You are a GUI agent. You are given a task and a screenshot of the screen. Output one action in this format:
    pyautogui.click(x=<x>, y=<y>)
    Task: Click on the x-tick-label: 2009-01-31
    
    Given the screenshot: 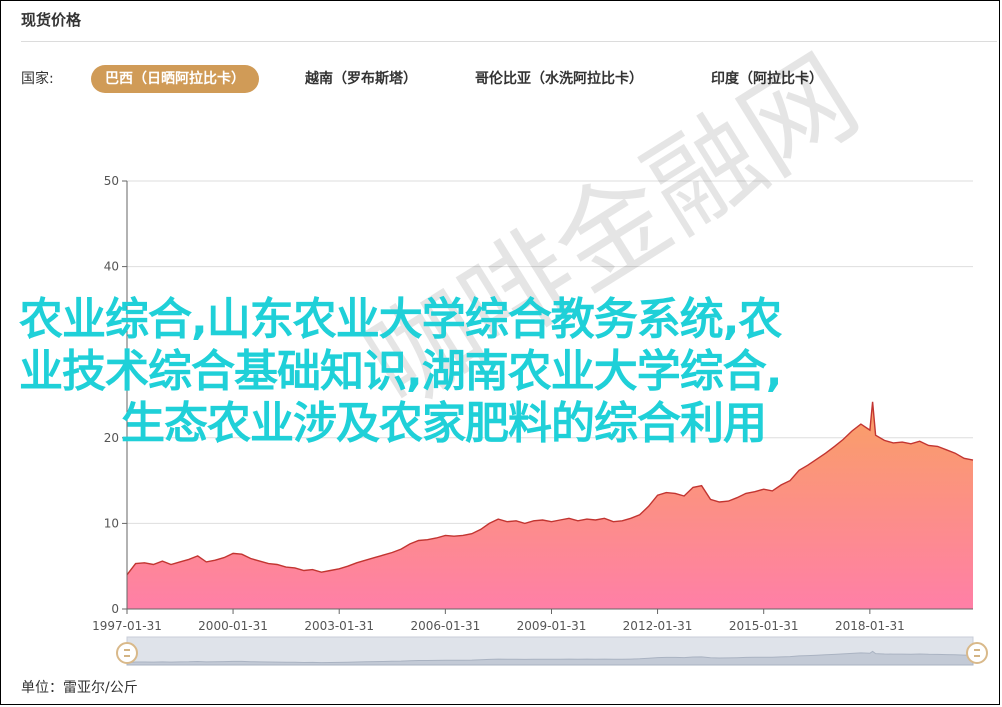 What is the action you would take?
    pyautogui.click(x=552, y=626)
    